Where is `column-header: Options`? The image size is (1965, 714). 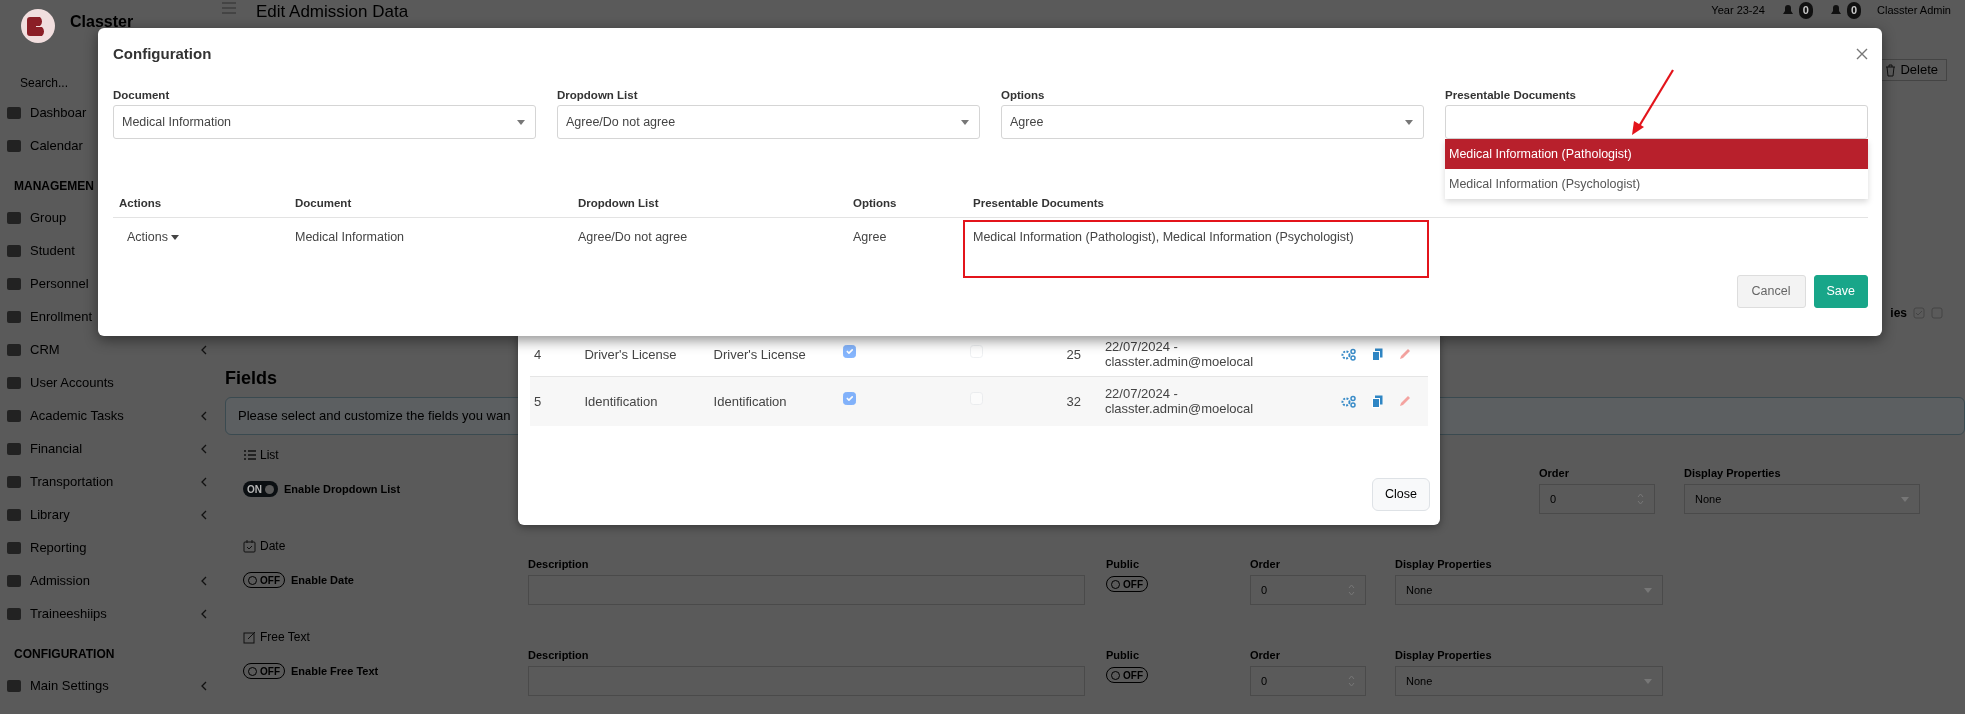
column-header: Options is located at coordinates (907, 204).